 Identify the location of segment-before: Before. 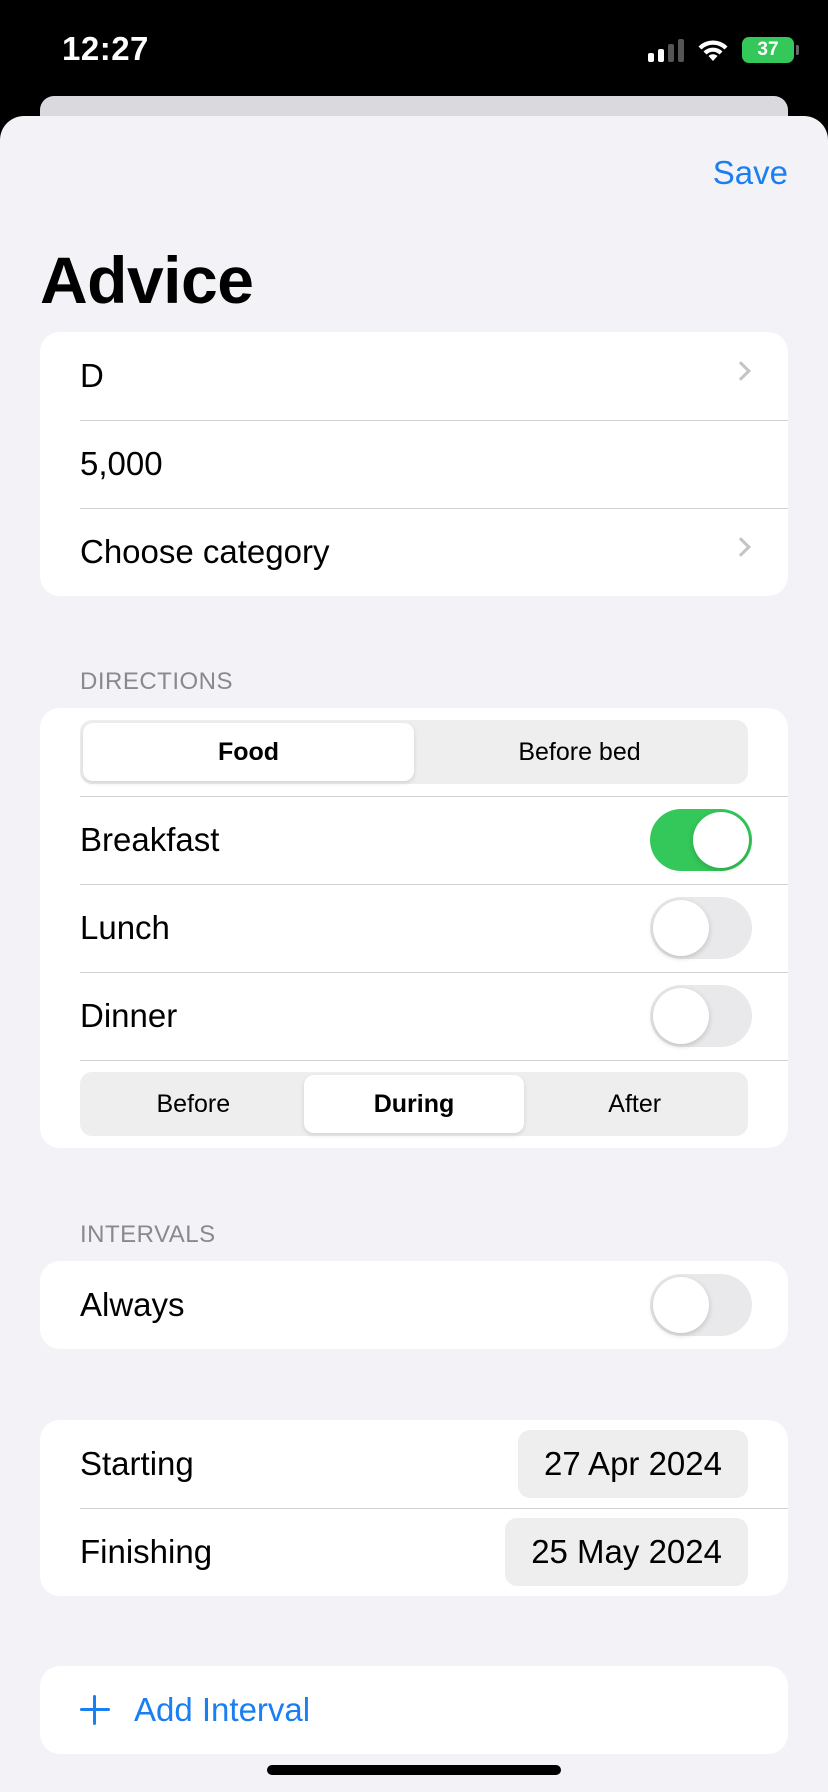
(193, 1104).